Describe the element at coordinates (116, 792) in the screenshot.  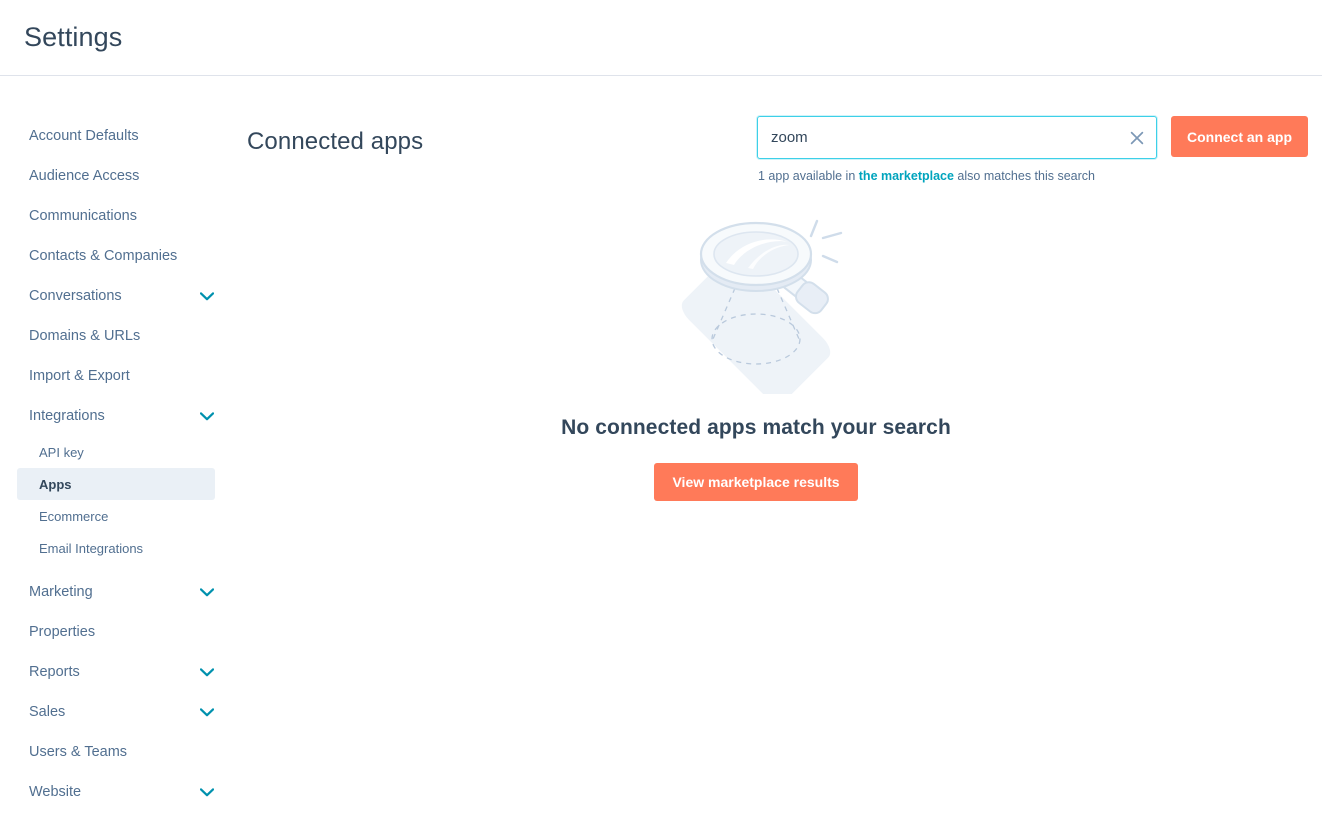
I see `sidebar-item-website: Website` at that location.